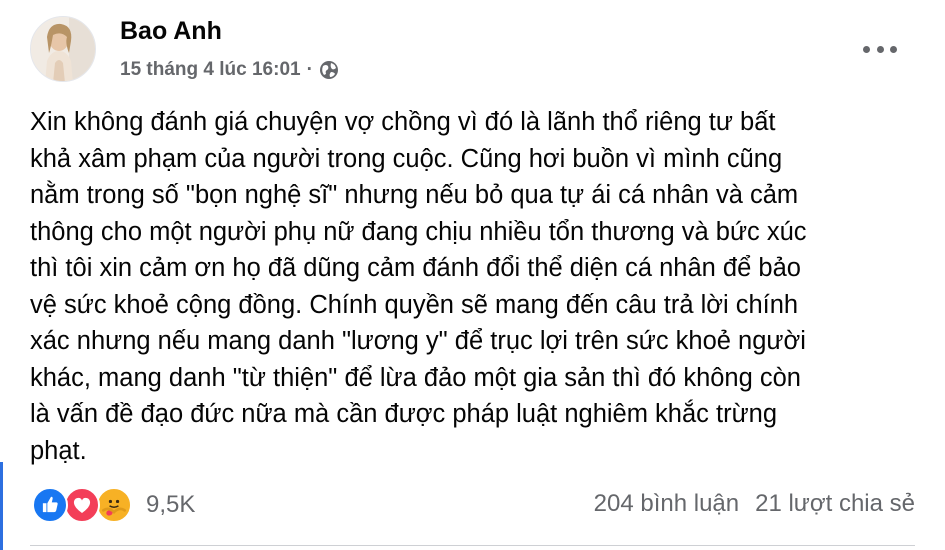  I want to click on reaction-icons, so click(84, 505).